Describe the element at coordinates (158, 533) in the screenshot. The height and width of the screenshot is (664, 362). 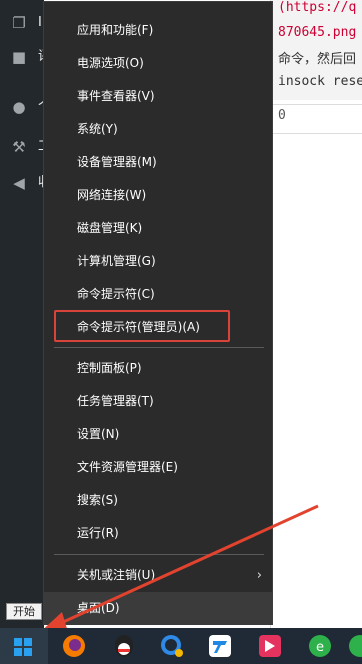
I see `menu-item-run: 运行(R)` at that location.